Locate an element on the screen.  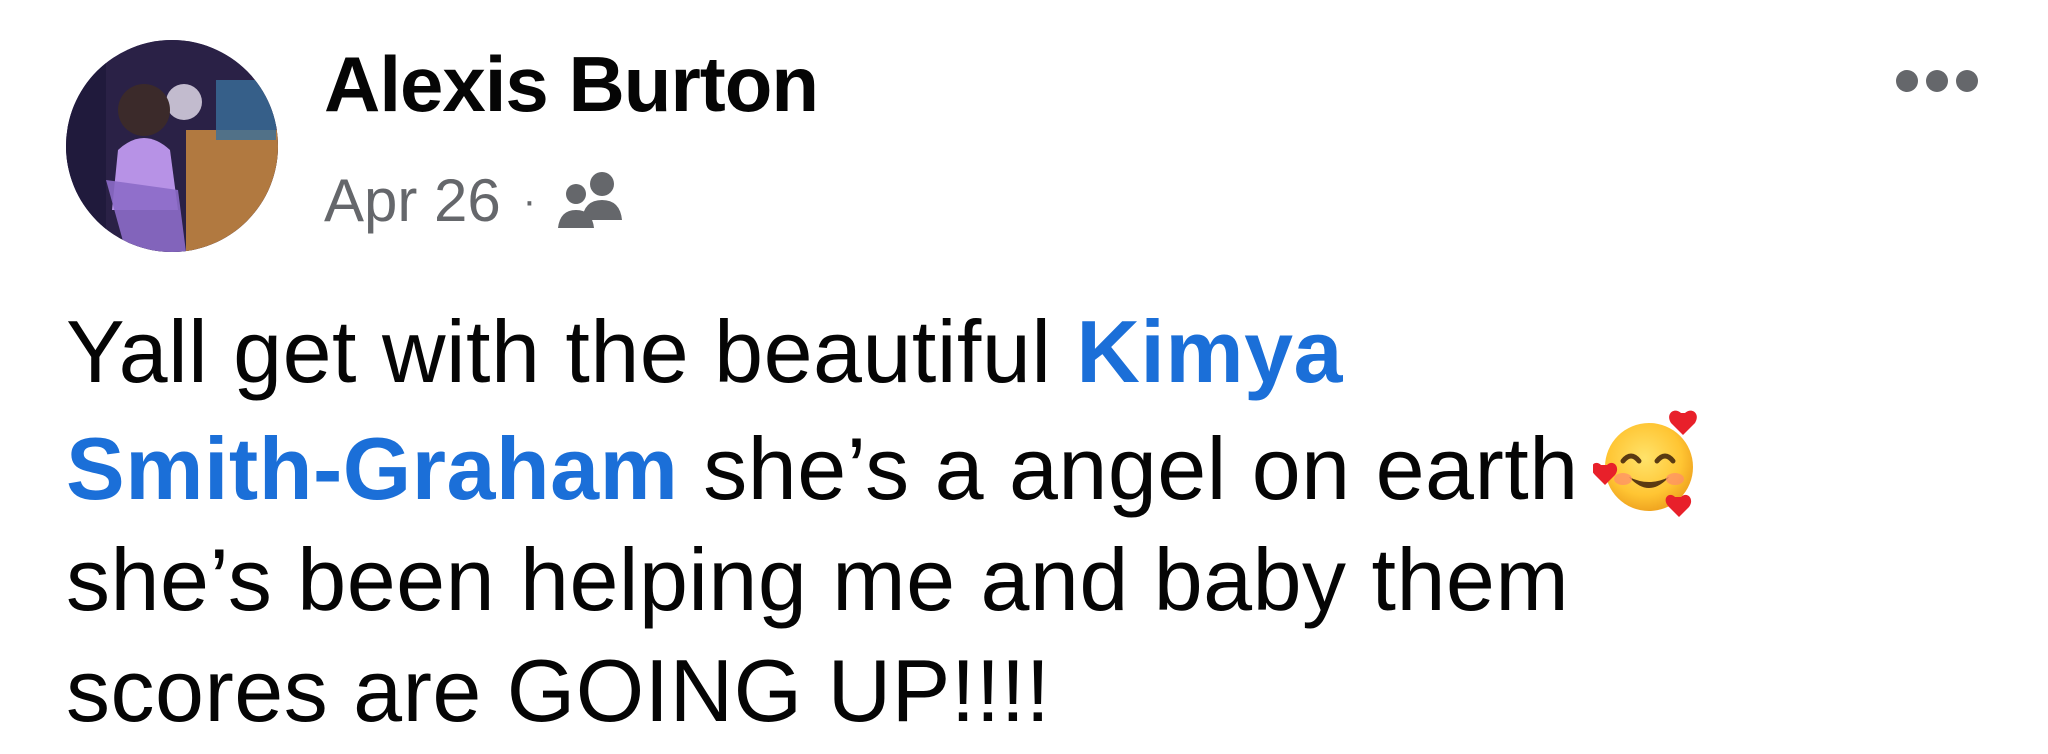
avatar-photo is located at coordinates (172, 146).